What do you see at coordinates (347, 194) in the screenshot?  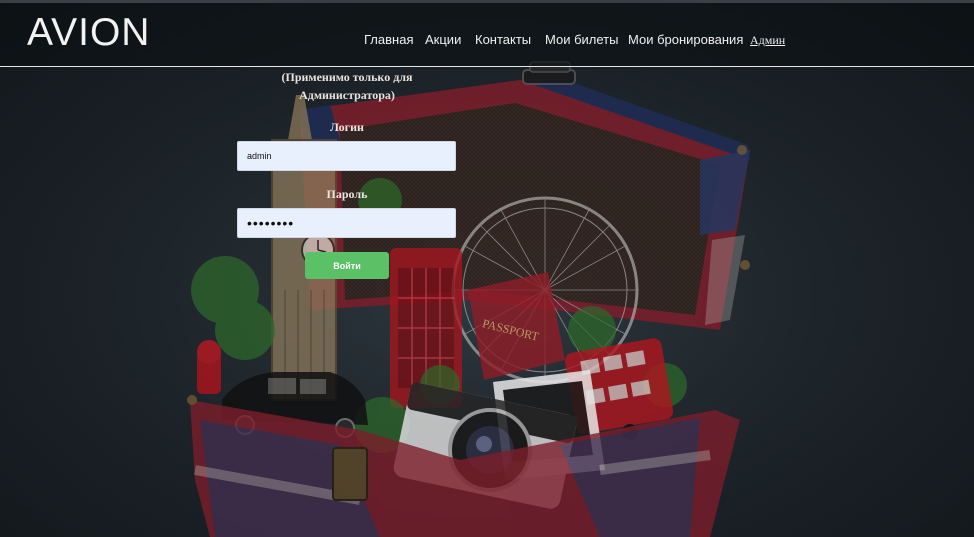 I see `password-label: Пароль` at bounding box center [347, 194].